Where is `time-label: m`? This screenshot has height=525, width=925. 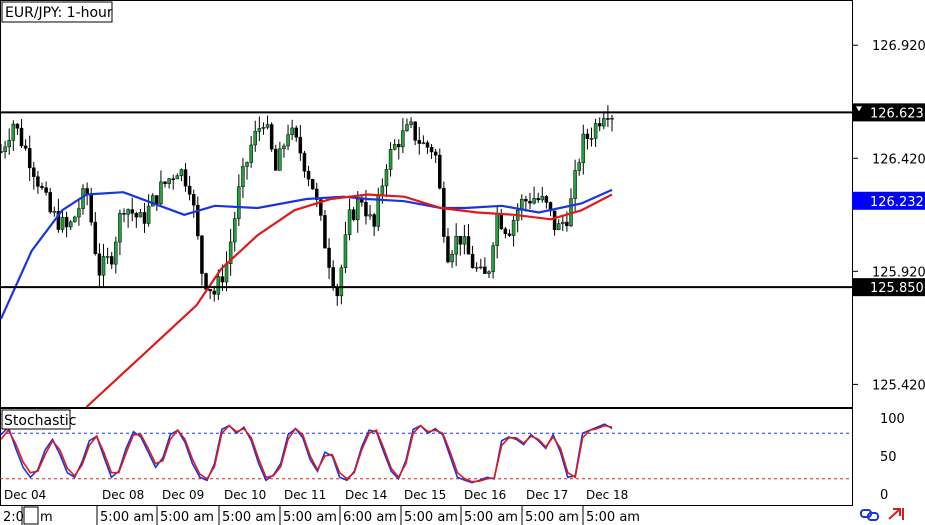 time-label: m is located at coordinates (46, 517).